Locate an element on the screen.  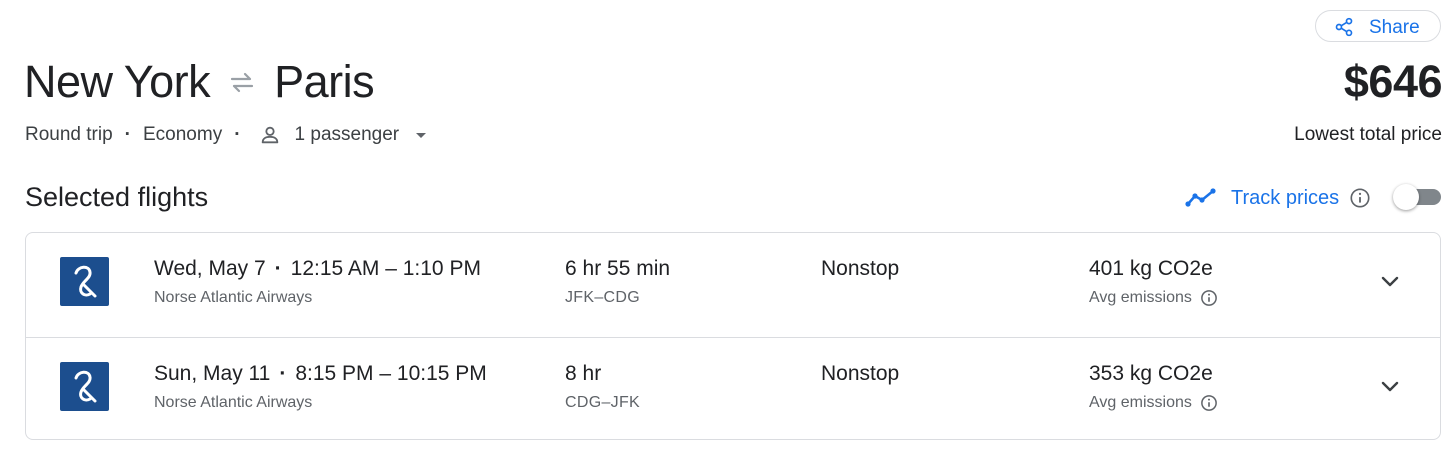
flight-emissions: 401 kg CO2e is located at coordinates (1151, 268).